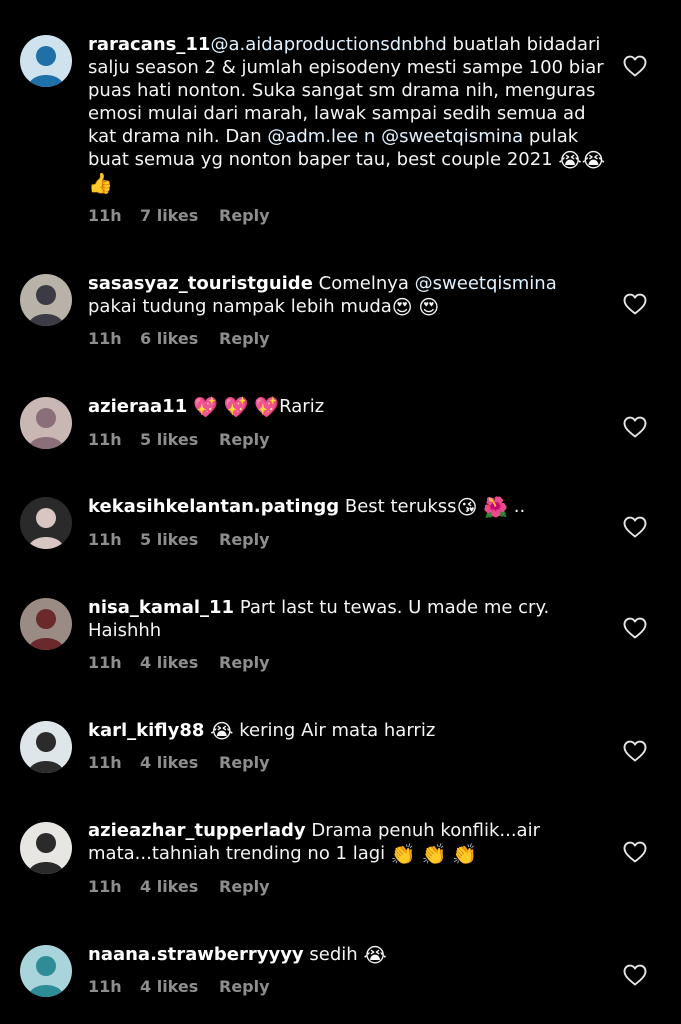 Image resolution: width=681 pixels, height=1024 pixels. Describe the element at coordinates (328, 44) in the screenshot. I see `mention-link: @a.aidaproductionsdnbhd` at that location.